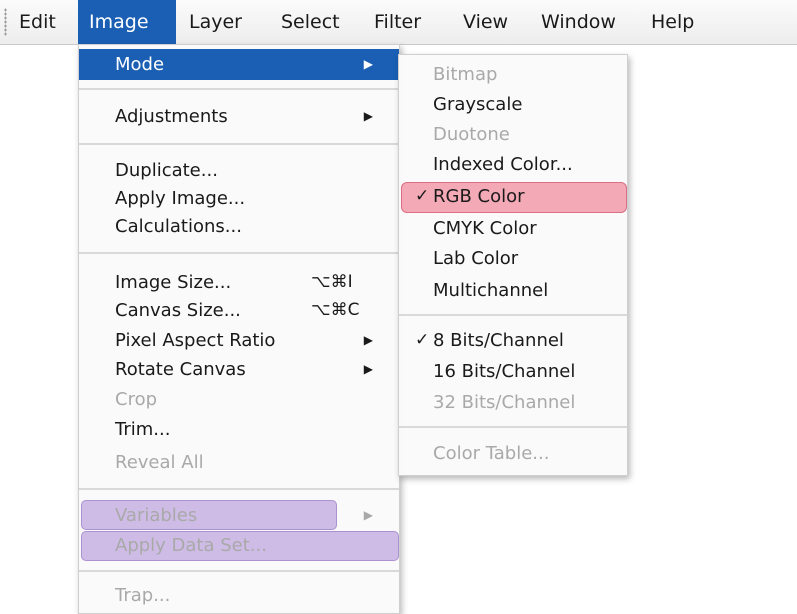 The height and width of the screenshot is (614, 797). Describe the element at coordinates (485, 22) in the screenshot. I see `menu-view: View` at that location.